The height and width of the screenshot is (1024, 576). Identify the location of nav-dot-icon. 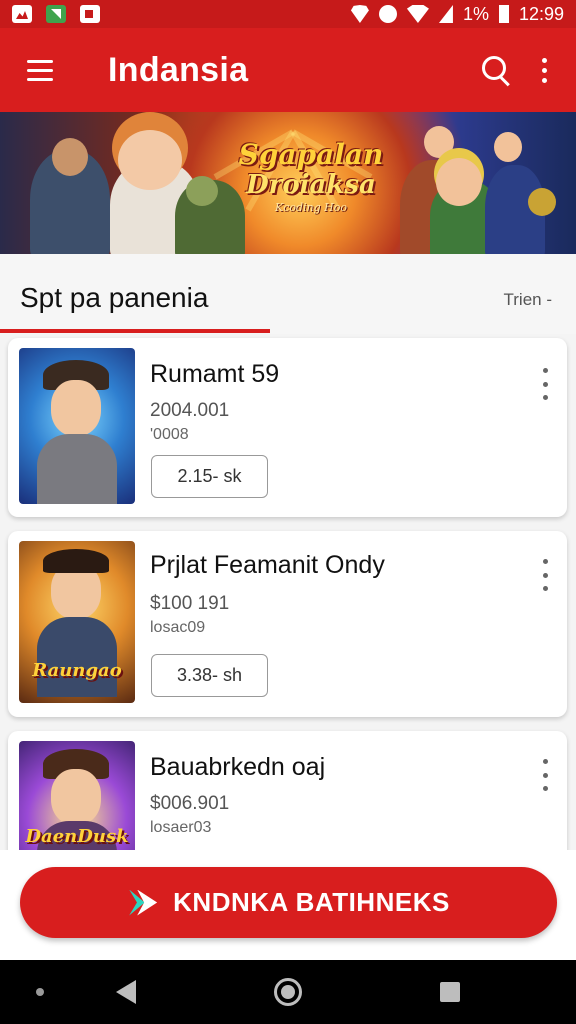
(40, 992).